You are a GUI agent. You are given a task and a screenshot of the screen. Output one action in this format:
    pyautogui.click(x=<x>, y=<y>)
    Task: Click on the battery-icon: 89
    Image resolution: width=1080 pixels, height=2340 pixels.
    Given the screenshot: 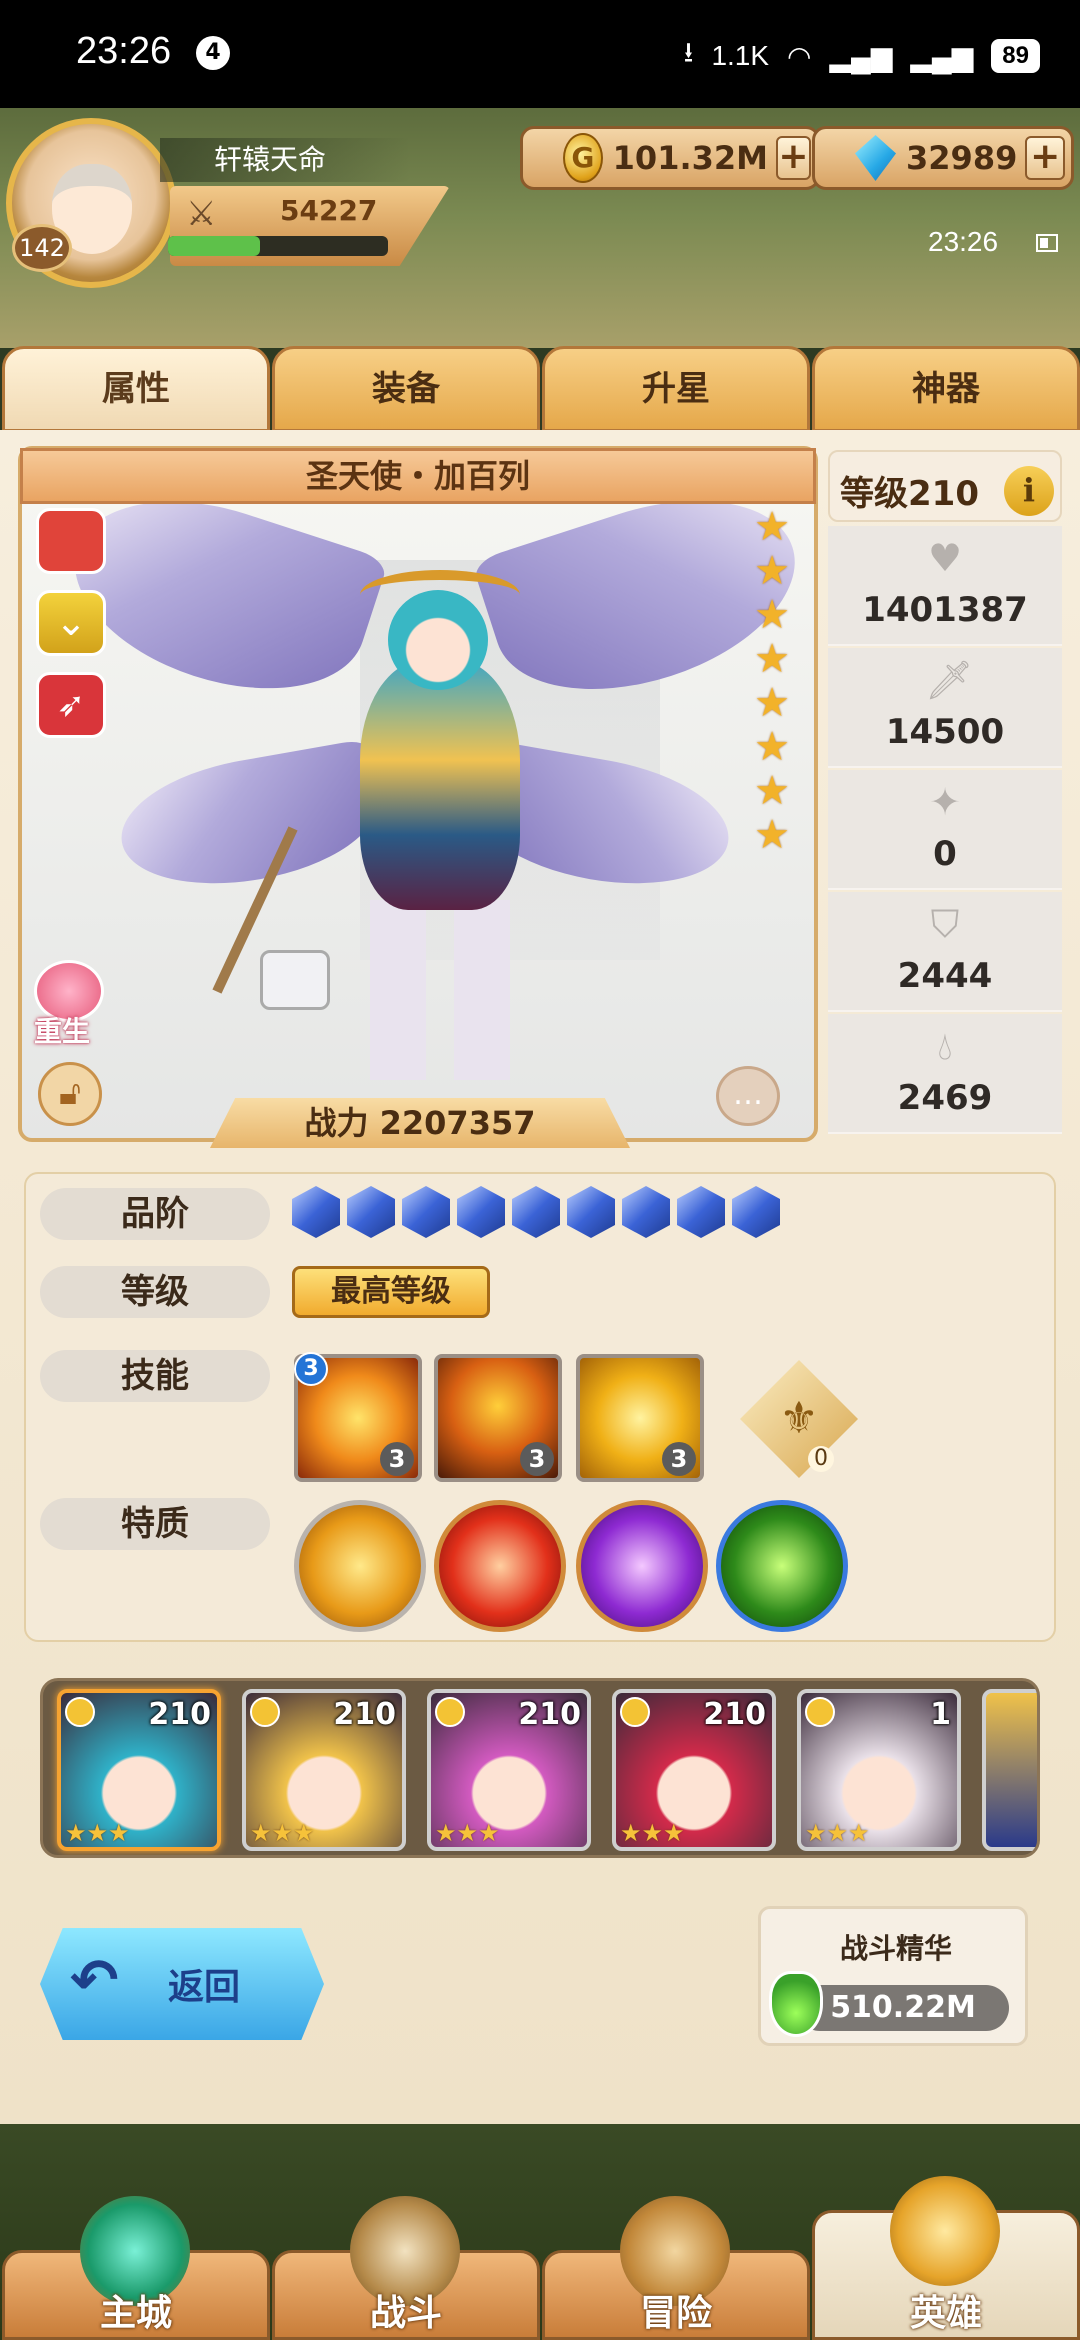 What is the action you would take?
    pyautogui.click(x=1015, y=56)
    